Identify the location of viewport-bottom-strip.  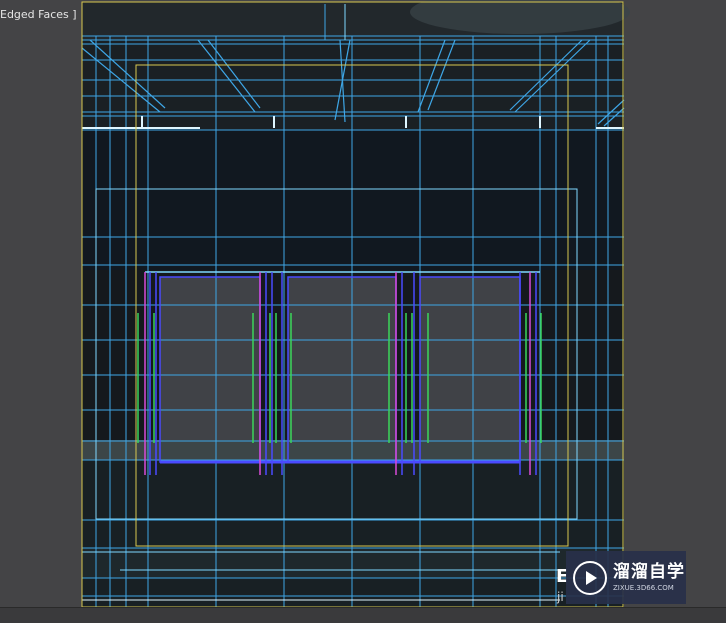
(363, 615).